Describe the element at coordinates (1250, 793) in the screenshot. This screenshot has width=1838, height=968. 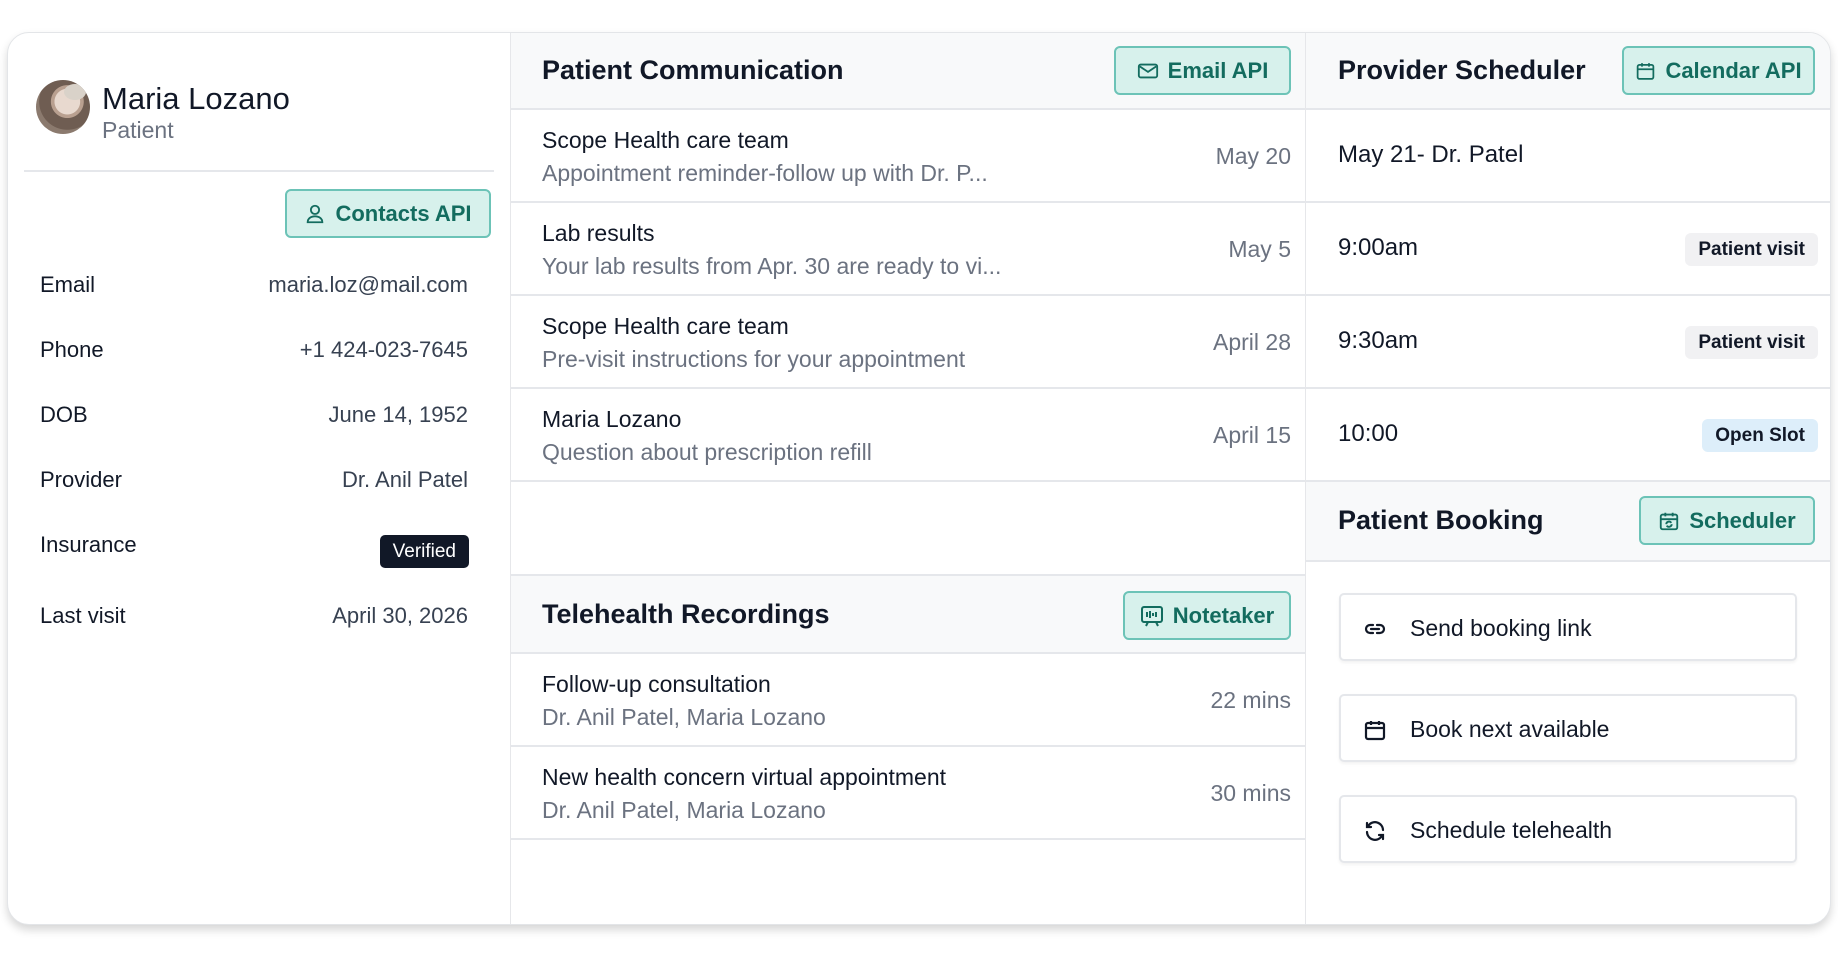
I see `recording-duration: 30 mins` at that location.